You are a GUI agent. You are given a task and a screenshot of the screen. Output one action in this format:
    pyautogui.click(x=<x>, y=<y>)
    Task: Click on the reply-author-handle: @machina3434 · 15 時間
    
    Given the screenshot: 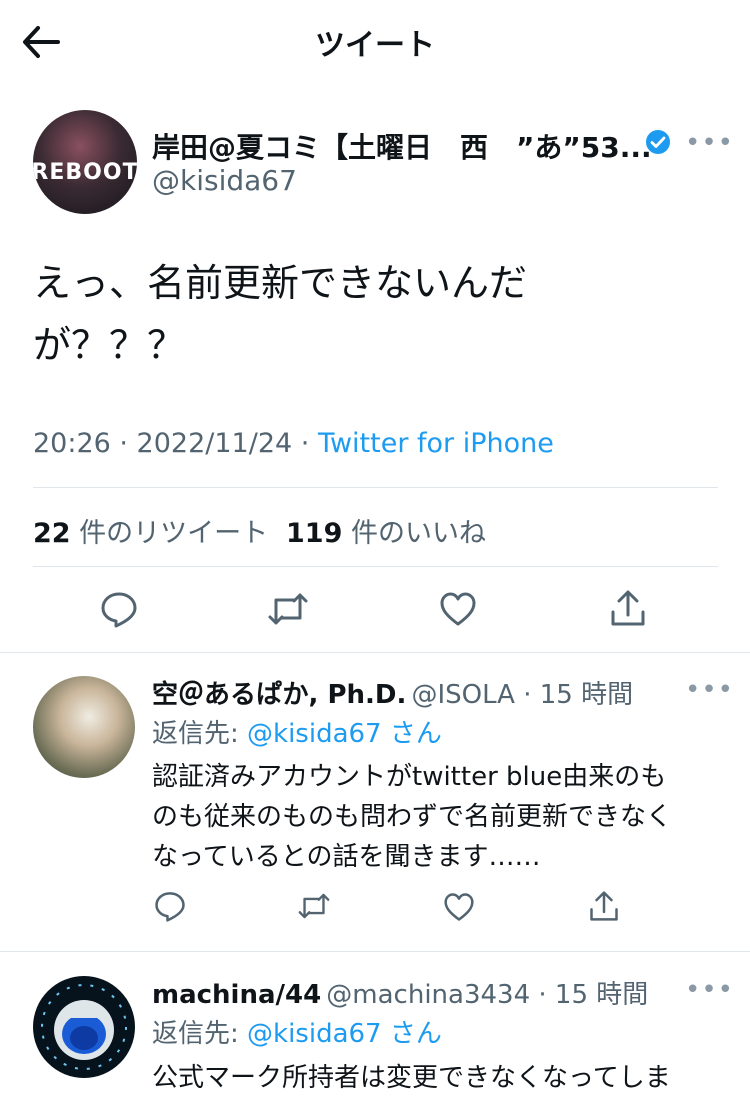 What is the action you would take?
    pyautogui.click(x=487, y=995)
    